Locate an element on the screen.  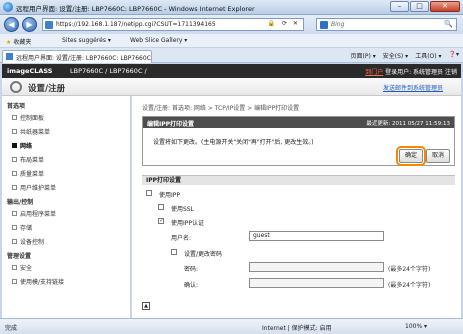
gear-icon is located at coordinates (16, 87).